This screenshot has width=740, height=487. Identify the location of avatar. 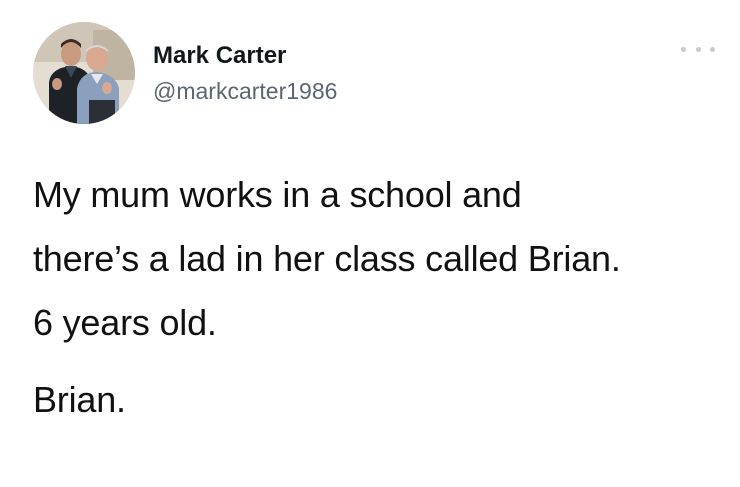
(84, 73).